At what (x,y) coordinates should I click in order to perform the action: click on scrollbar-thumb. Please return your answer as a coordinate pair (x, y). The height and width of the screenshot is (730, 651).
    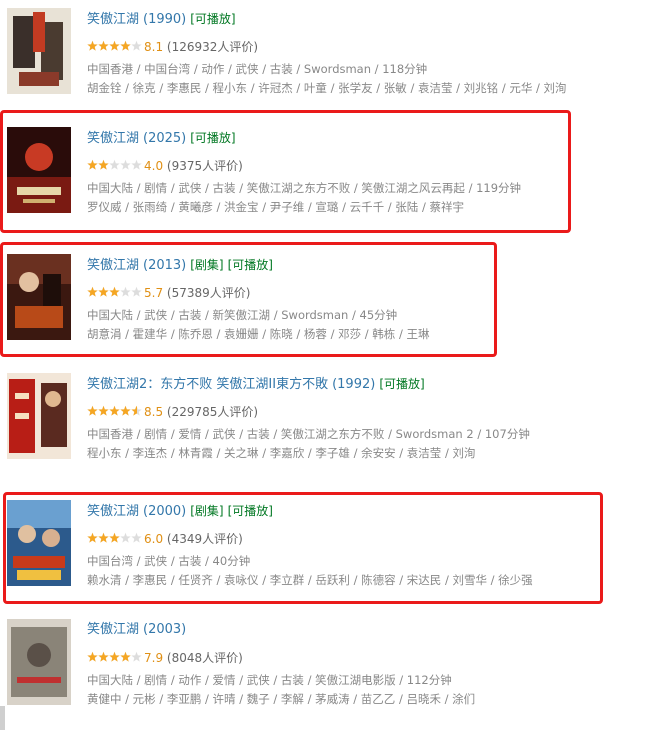
    Looking at the image, I should click on (2, 718).